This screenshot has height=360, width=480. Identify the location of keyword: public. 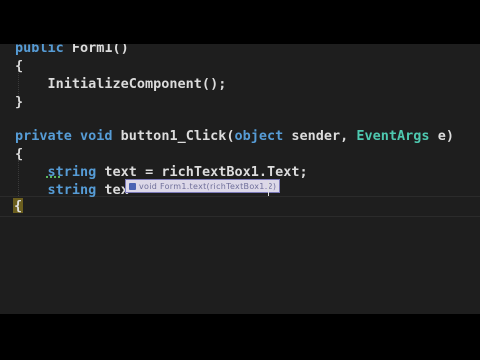
(39, 50).